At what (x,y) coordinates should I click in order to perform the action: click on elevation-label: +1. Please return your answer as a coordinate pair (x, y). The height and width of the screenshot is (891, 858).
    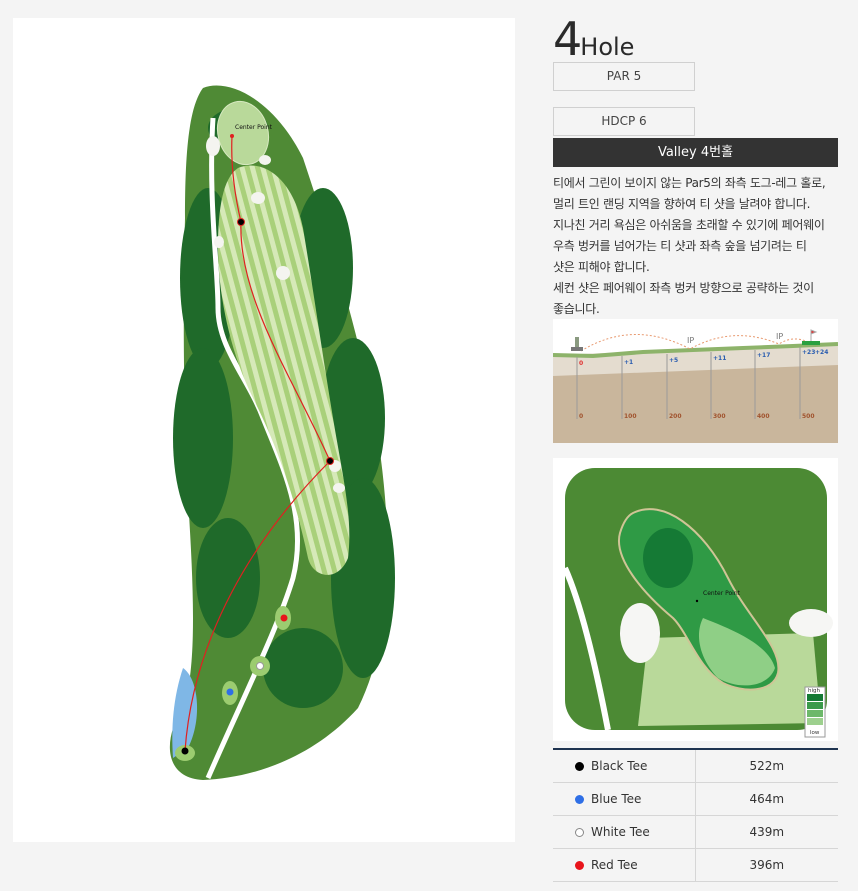
    Looking at the image, I should click on (628, 362).